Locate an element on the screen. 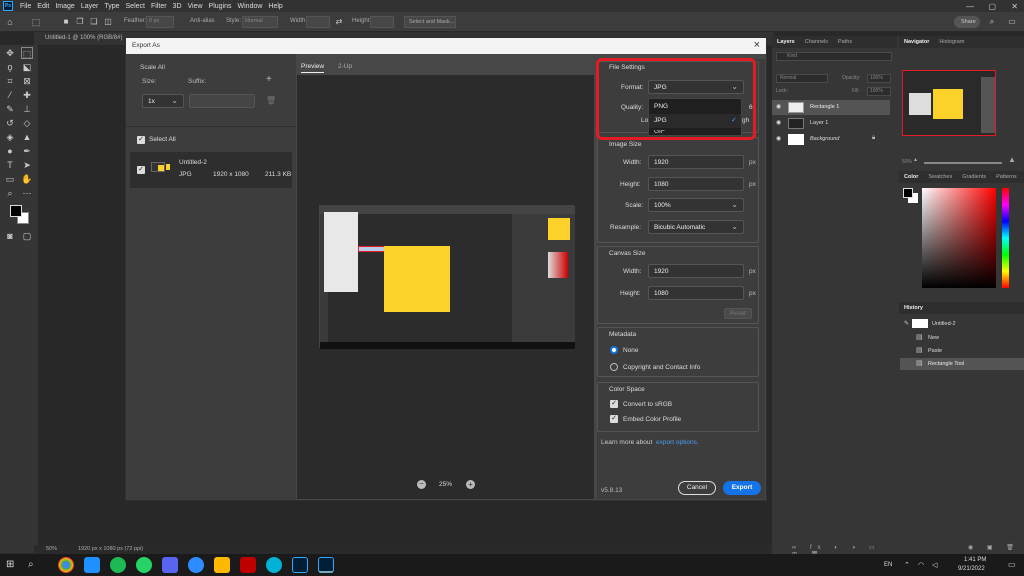  tray-date: 9/21/2022 is located at coordinates (971, 569).